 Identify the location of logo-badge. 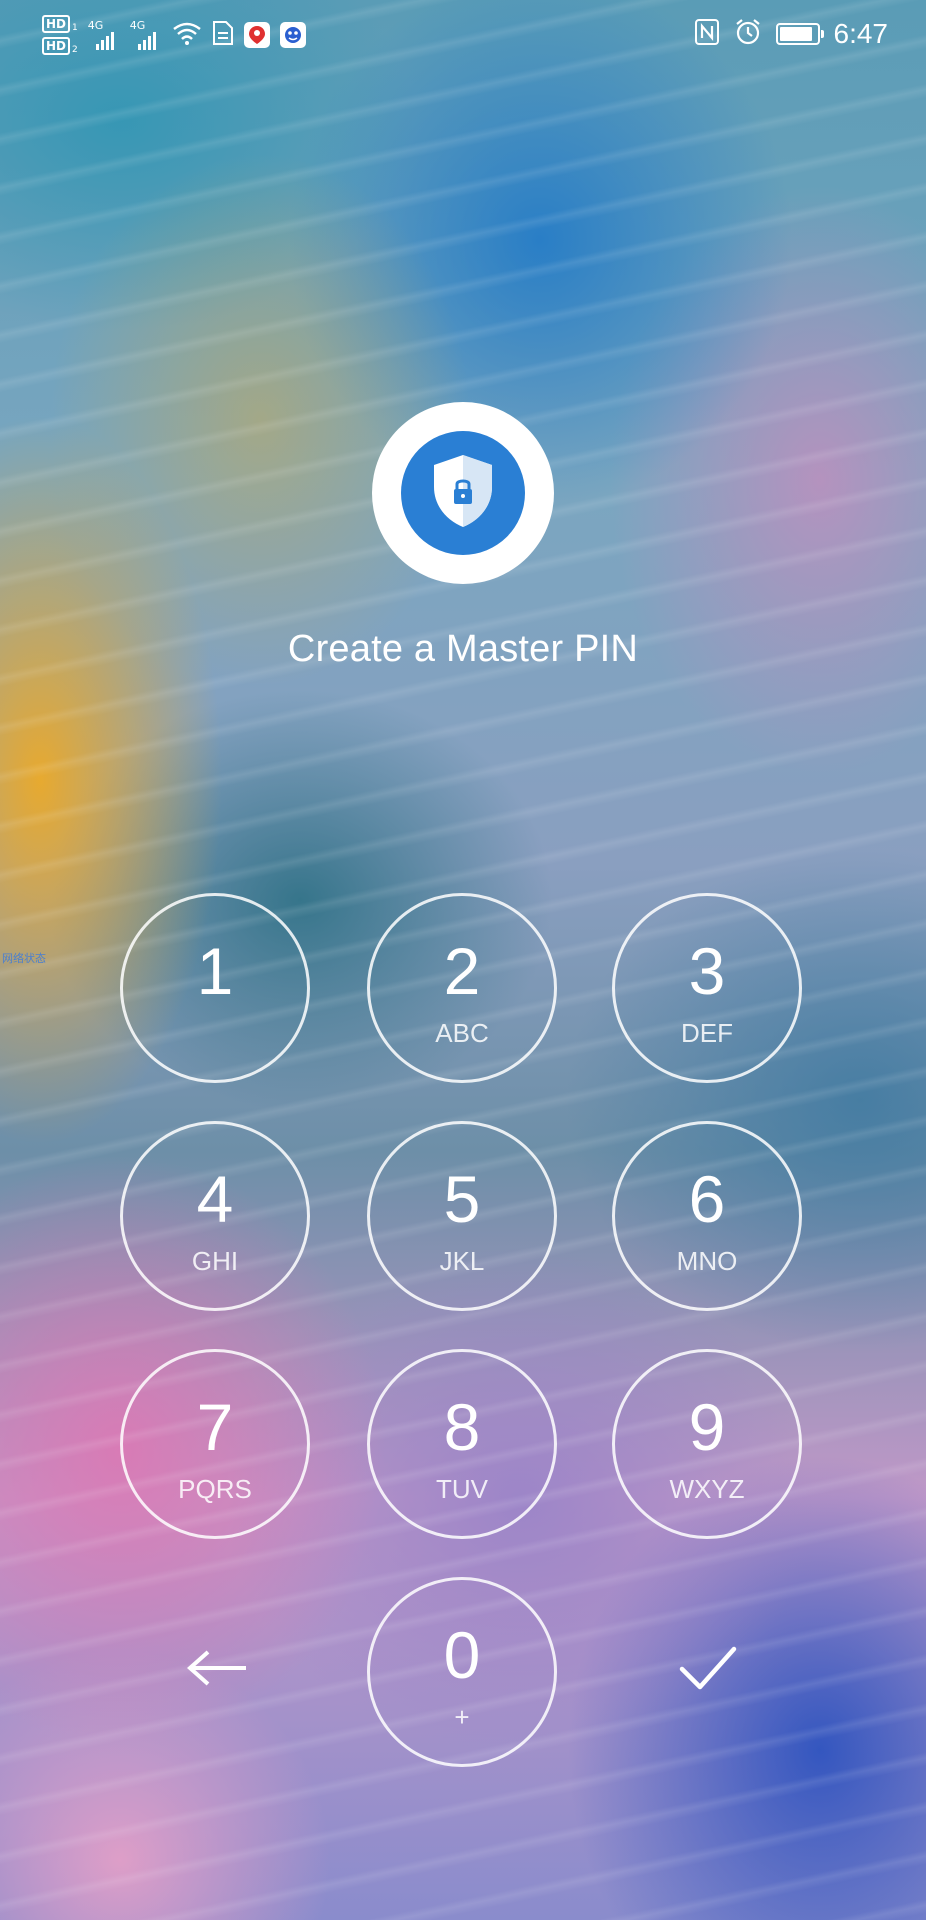
(463, 493).